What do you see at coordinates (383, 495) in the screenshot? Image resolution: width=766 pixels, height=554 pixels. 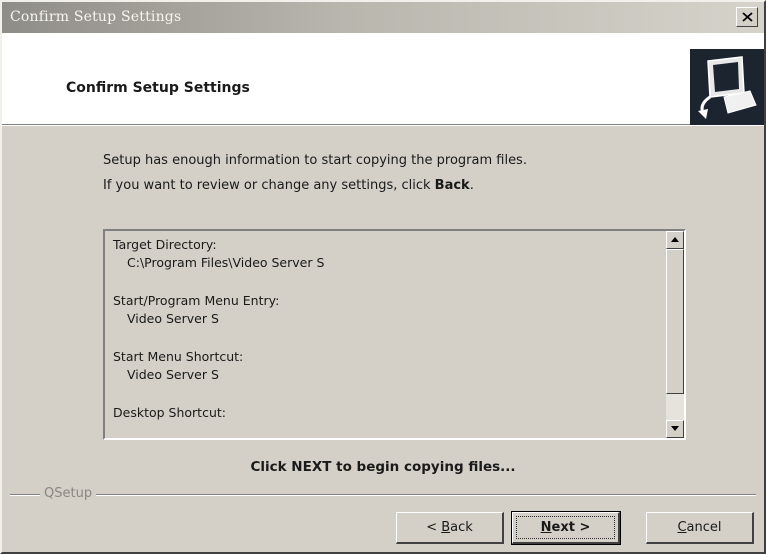 I see `footer-divider` at bounding box center [383, 495].